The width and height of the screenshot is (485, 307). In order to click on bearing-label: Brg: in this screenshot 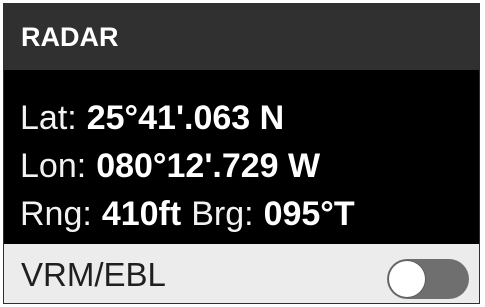, I will do `click(222, 214)`.